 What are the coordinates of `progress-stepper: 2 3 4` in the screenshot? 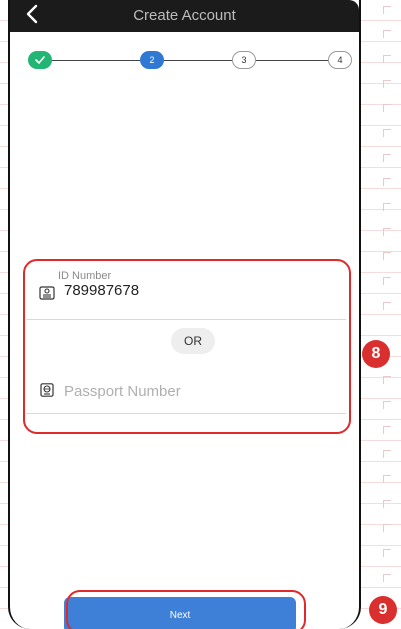 It's located at (190, 60).